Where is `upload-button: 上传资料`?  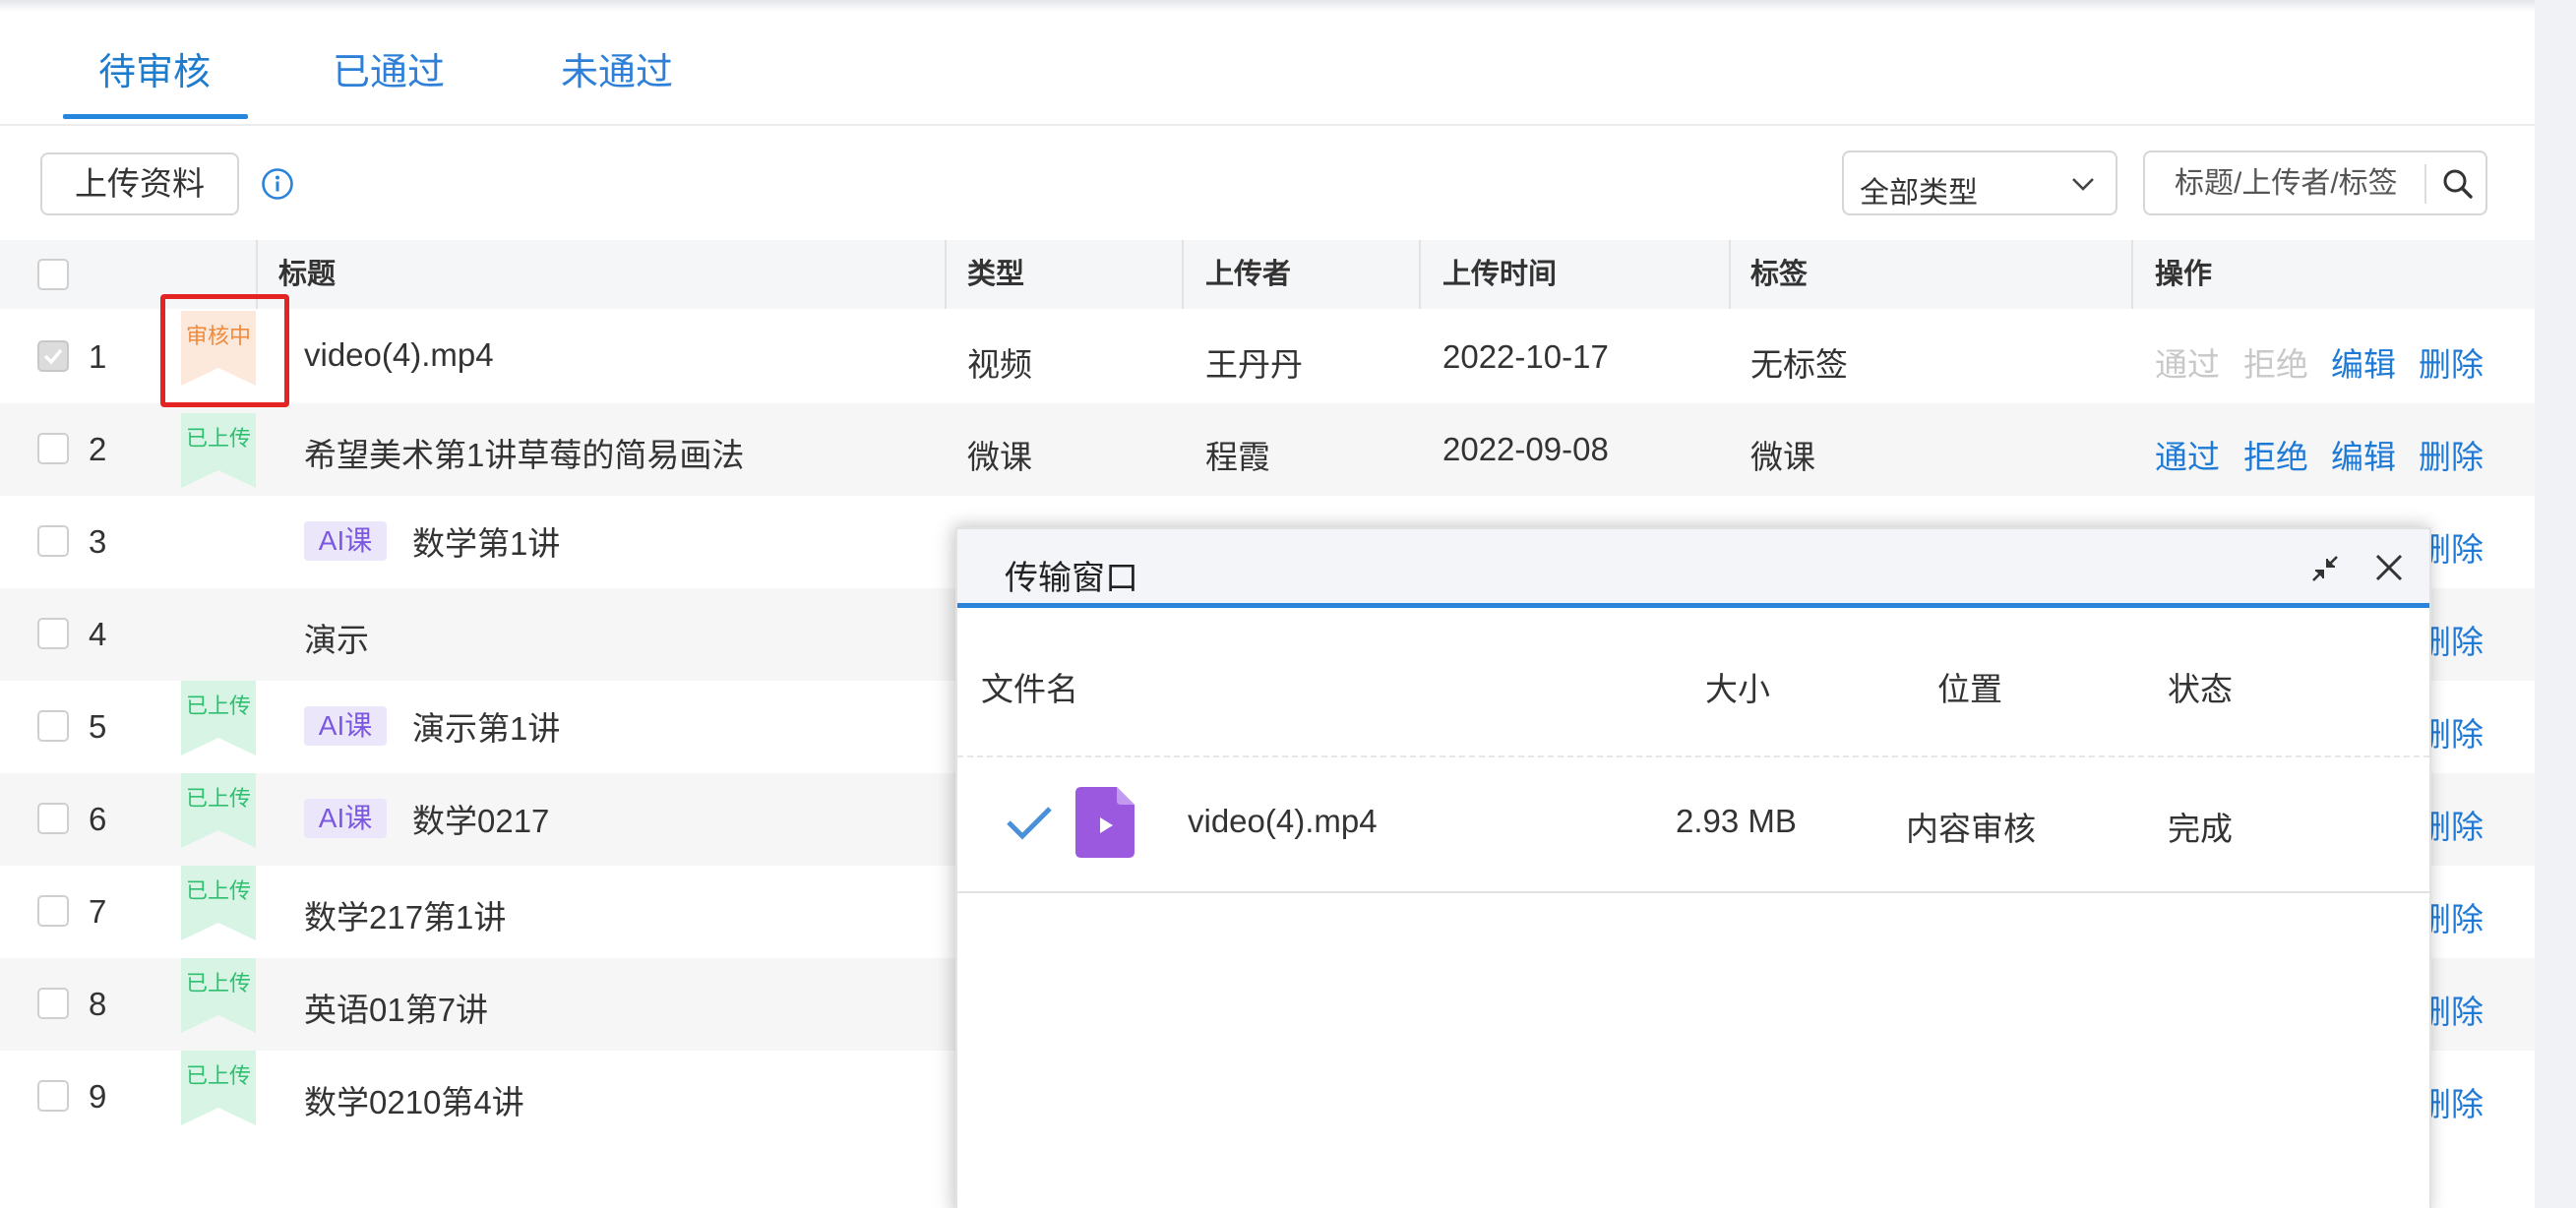
upload-button: 上传资料 is located at coordinates (139, 183).